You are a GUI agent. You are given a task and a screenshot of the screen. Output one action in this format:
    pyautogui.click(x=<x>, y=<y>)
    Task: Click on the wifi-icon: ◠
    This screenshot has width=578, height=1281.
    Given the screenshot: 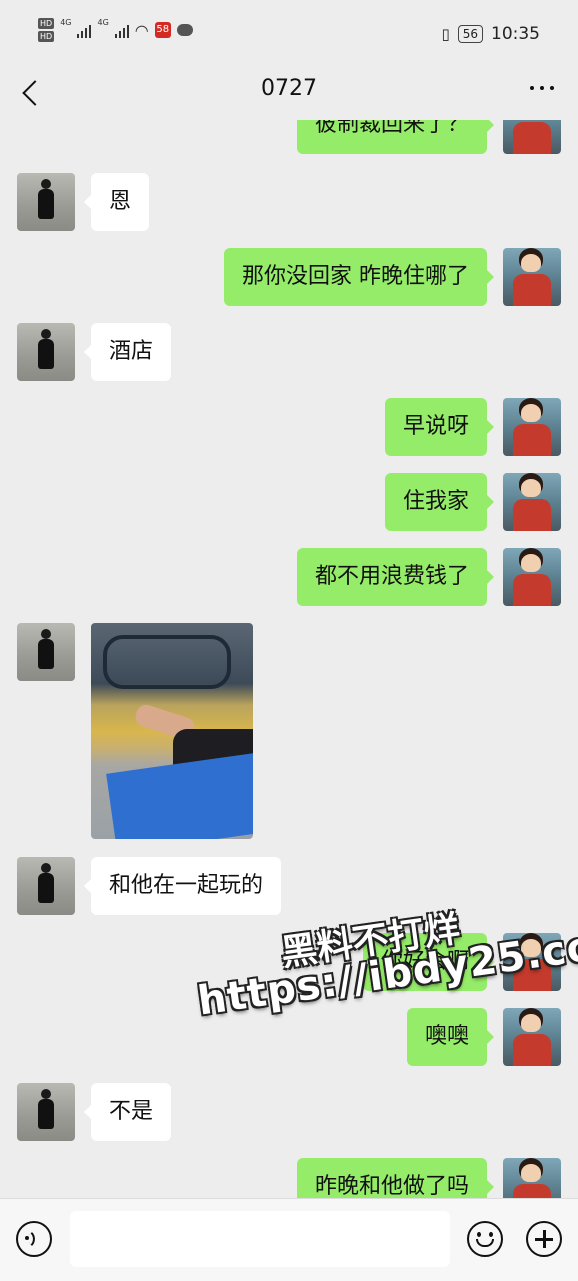 What is the action you would take?
    pyautogui.click(x=141, y=30)
    